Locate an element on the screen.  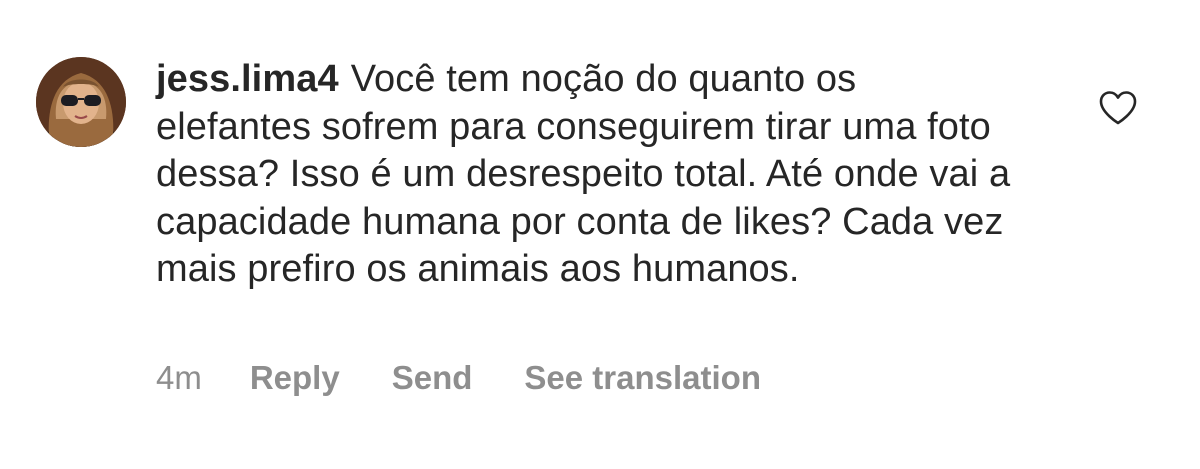
avatar-photo is located at coordinates (81, 102).